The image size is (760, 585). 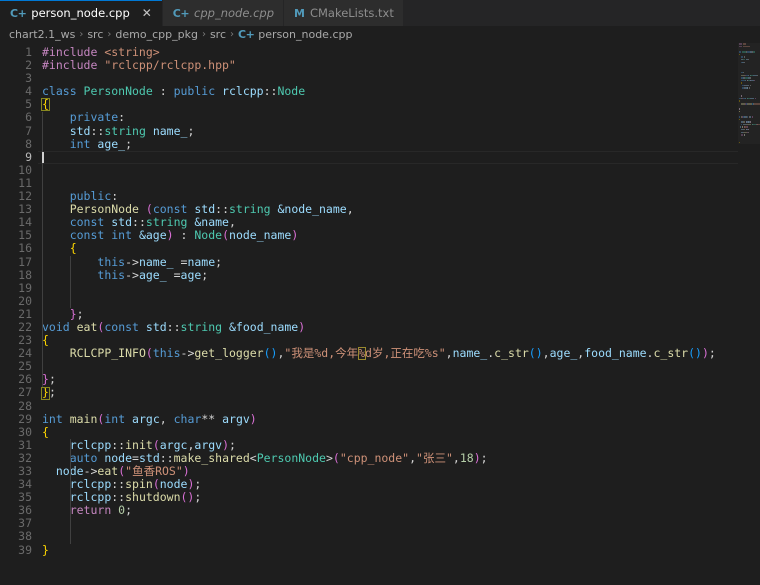 I want to click on breadcrumb-label: chart2.1_ws, so click(x=42, y=34).